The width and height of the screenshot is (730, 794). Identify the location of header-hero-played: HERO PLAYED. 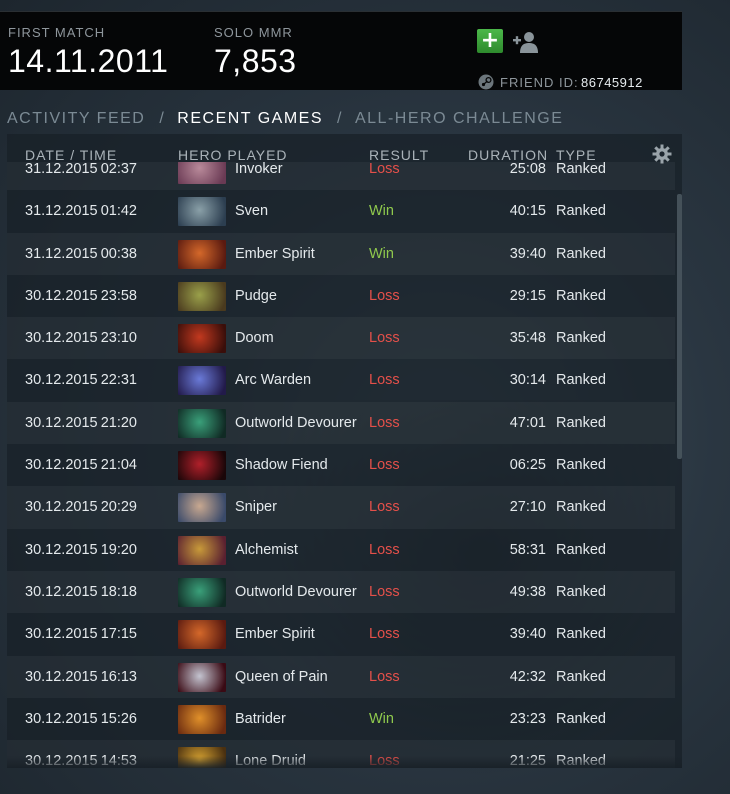
(233, 155).